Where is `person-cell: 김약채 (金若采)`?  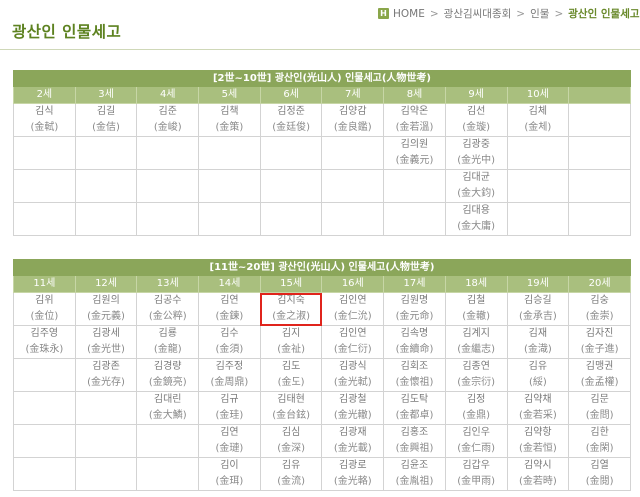
person-cell: 김약채 (金若采) is located at coordinates (538, 408).